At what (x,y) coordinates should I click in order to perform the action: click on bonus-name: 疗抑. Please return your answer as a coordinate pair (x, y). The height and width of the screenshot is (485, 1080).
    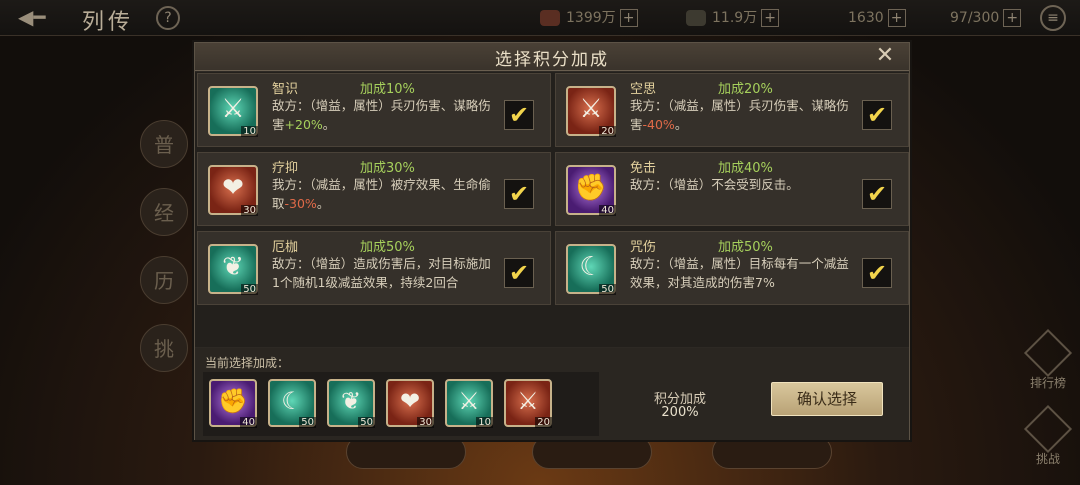
    Looking at the image, I should click on (285, 168).